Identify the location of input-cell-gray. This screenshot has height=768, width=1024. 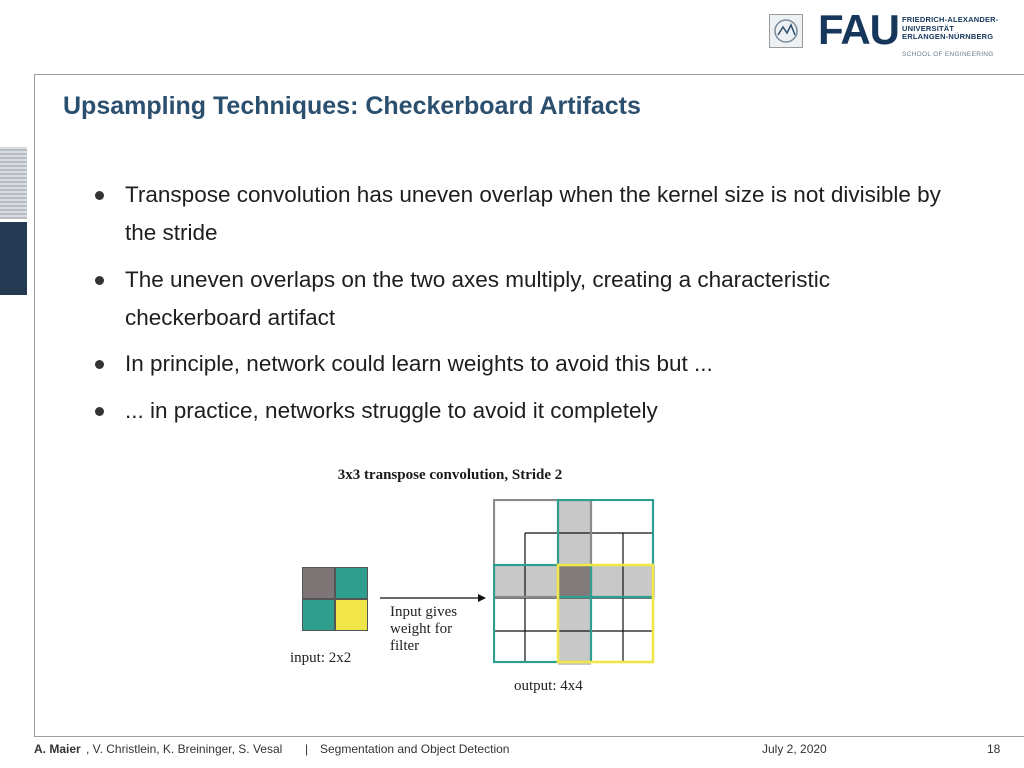
(318, 583).